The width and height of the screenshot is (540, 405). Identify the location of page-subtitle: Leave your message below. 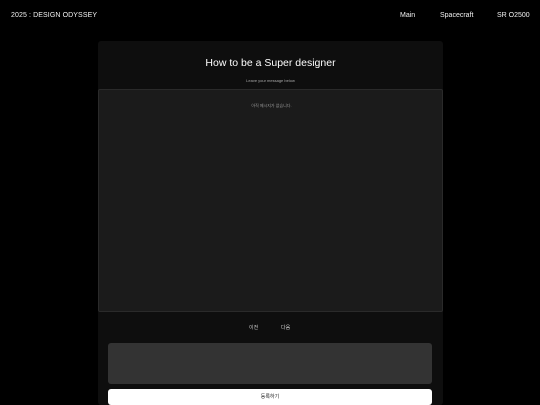
(270, 80).